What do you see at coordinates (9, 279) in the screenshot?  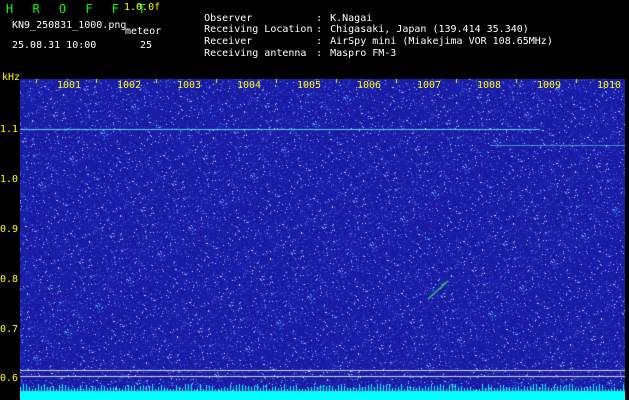 I see `y-tick-label: 0.8` at bounding box center [9, 279].